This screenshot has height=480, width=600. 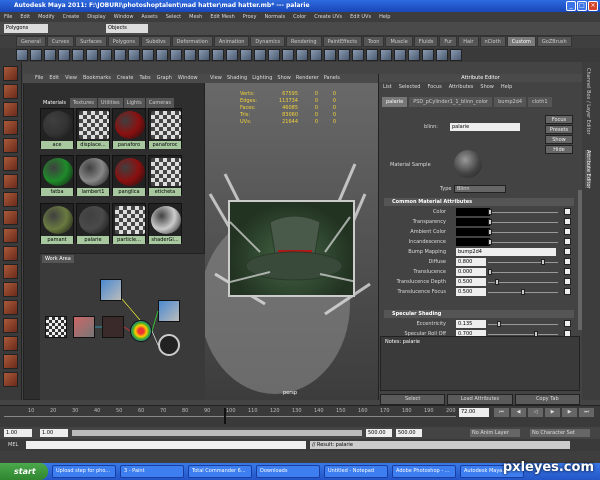 I want to click on menu-assets: Assets, so click(x=149, y=17).